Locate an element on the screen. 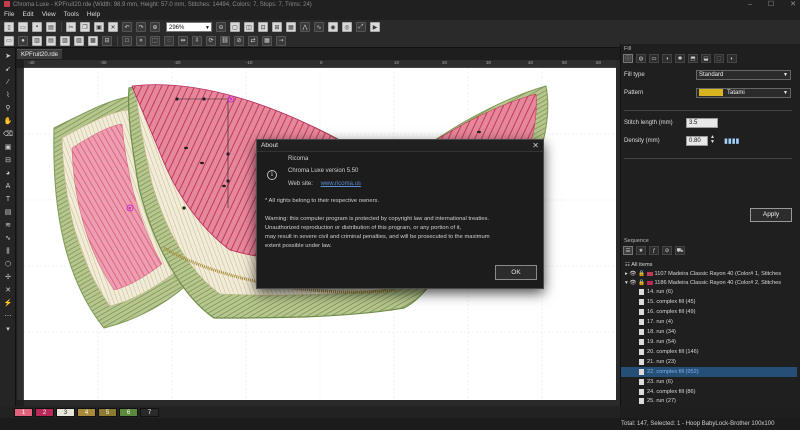 The width and height of the screenshot is (800, 430). align-left-icon: ▥ is located at coordinates (37, 40).